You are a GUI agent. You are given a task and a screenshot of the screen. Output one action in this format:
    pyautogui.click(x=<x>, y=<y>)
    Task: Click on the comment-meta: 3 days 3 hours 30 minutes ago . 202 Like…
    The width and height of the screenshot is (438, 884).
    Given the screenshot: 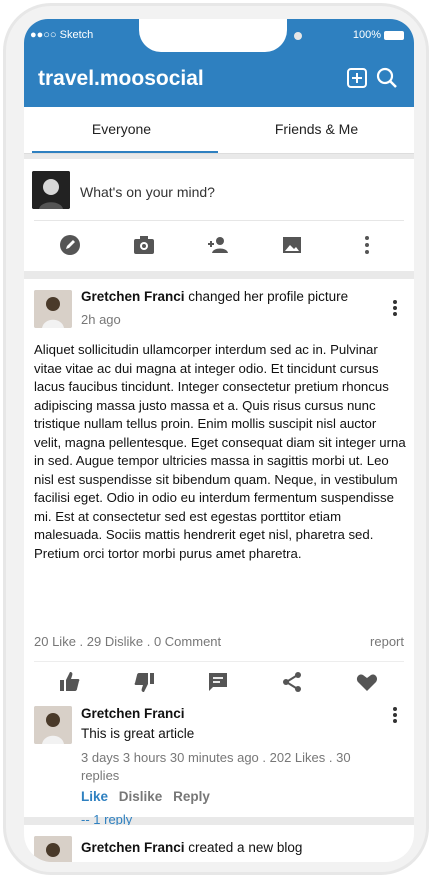 What is the action you would take?
    pyautogui.click(x=216, y=766)
    